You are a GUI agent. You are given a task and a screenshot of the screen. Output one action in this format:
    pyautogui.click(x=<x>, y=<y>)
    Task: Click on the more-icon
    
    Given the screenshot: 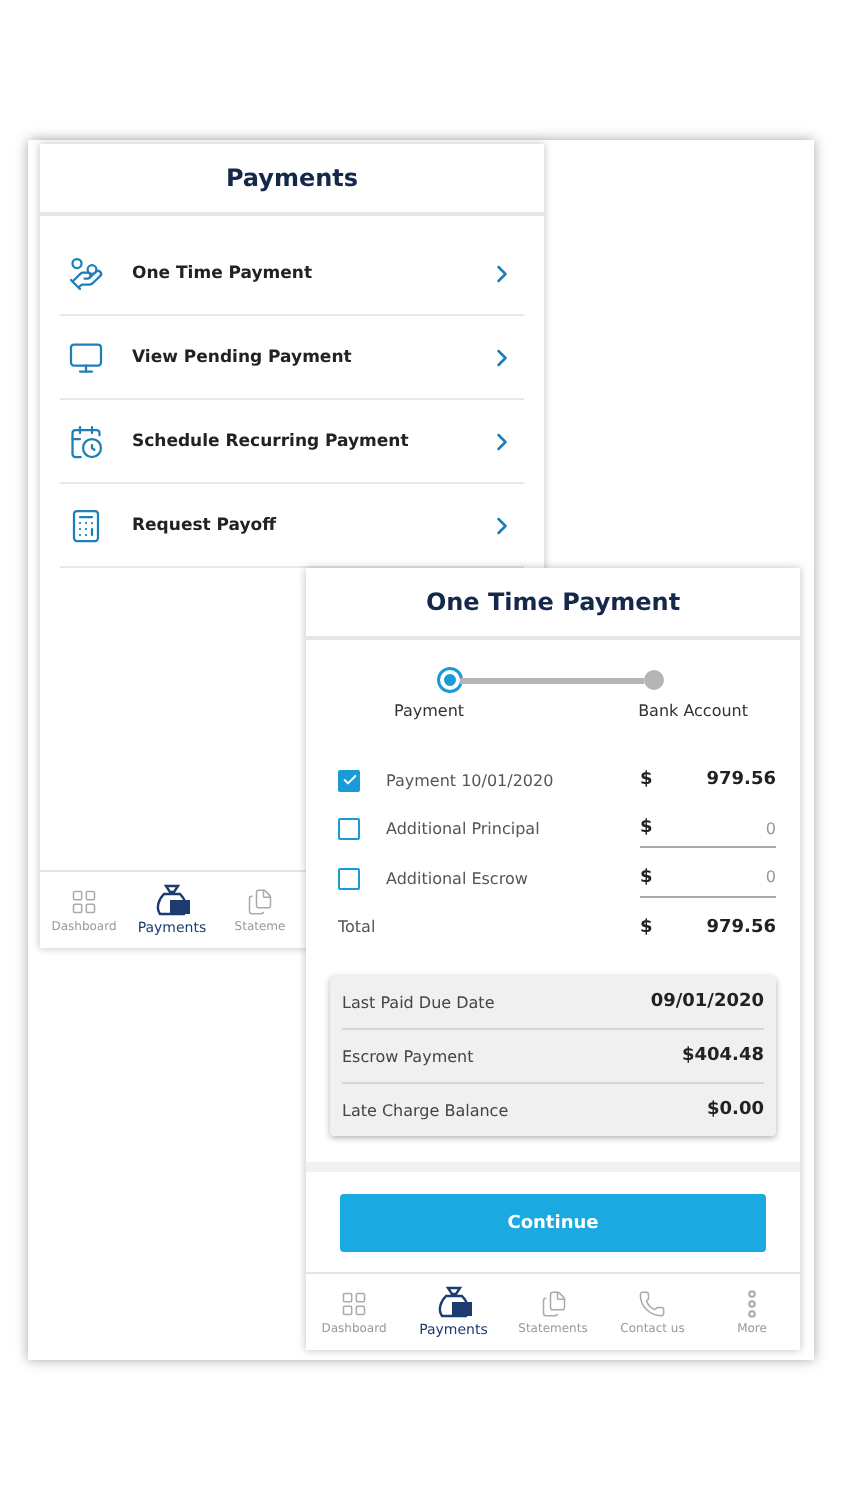 What is the action you would take?
    pyautogui.click(x=752, y=1303)
    